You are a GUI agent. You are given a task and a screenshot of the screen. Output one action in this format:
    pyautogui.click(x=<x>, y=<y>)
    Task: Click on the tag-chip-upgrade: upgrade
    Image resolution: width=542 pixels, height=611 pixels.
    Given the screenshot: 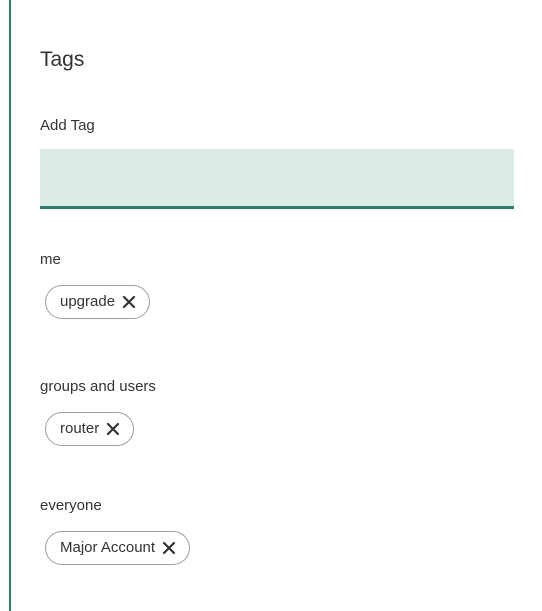 What is the action you would take?
    pyautogui.click(x=98, y=302)
    